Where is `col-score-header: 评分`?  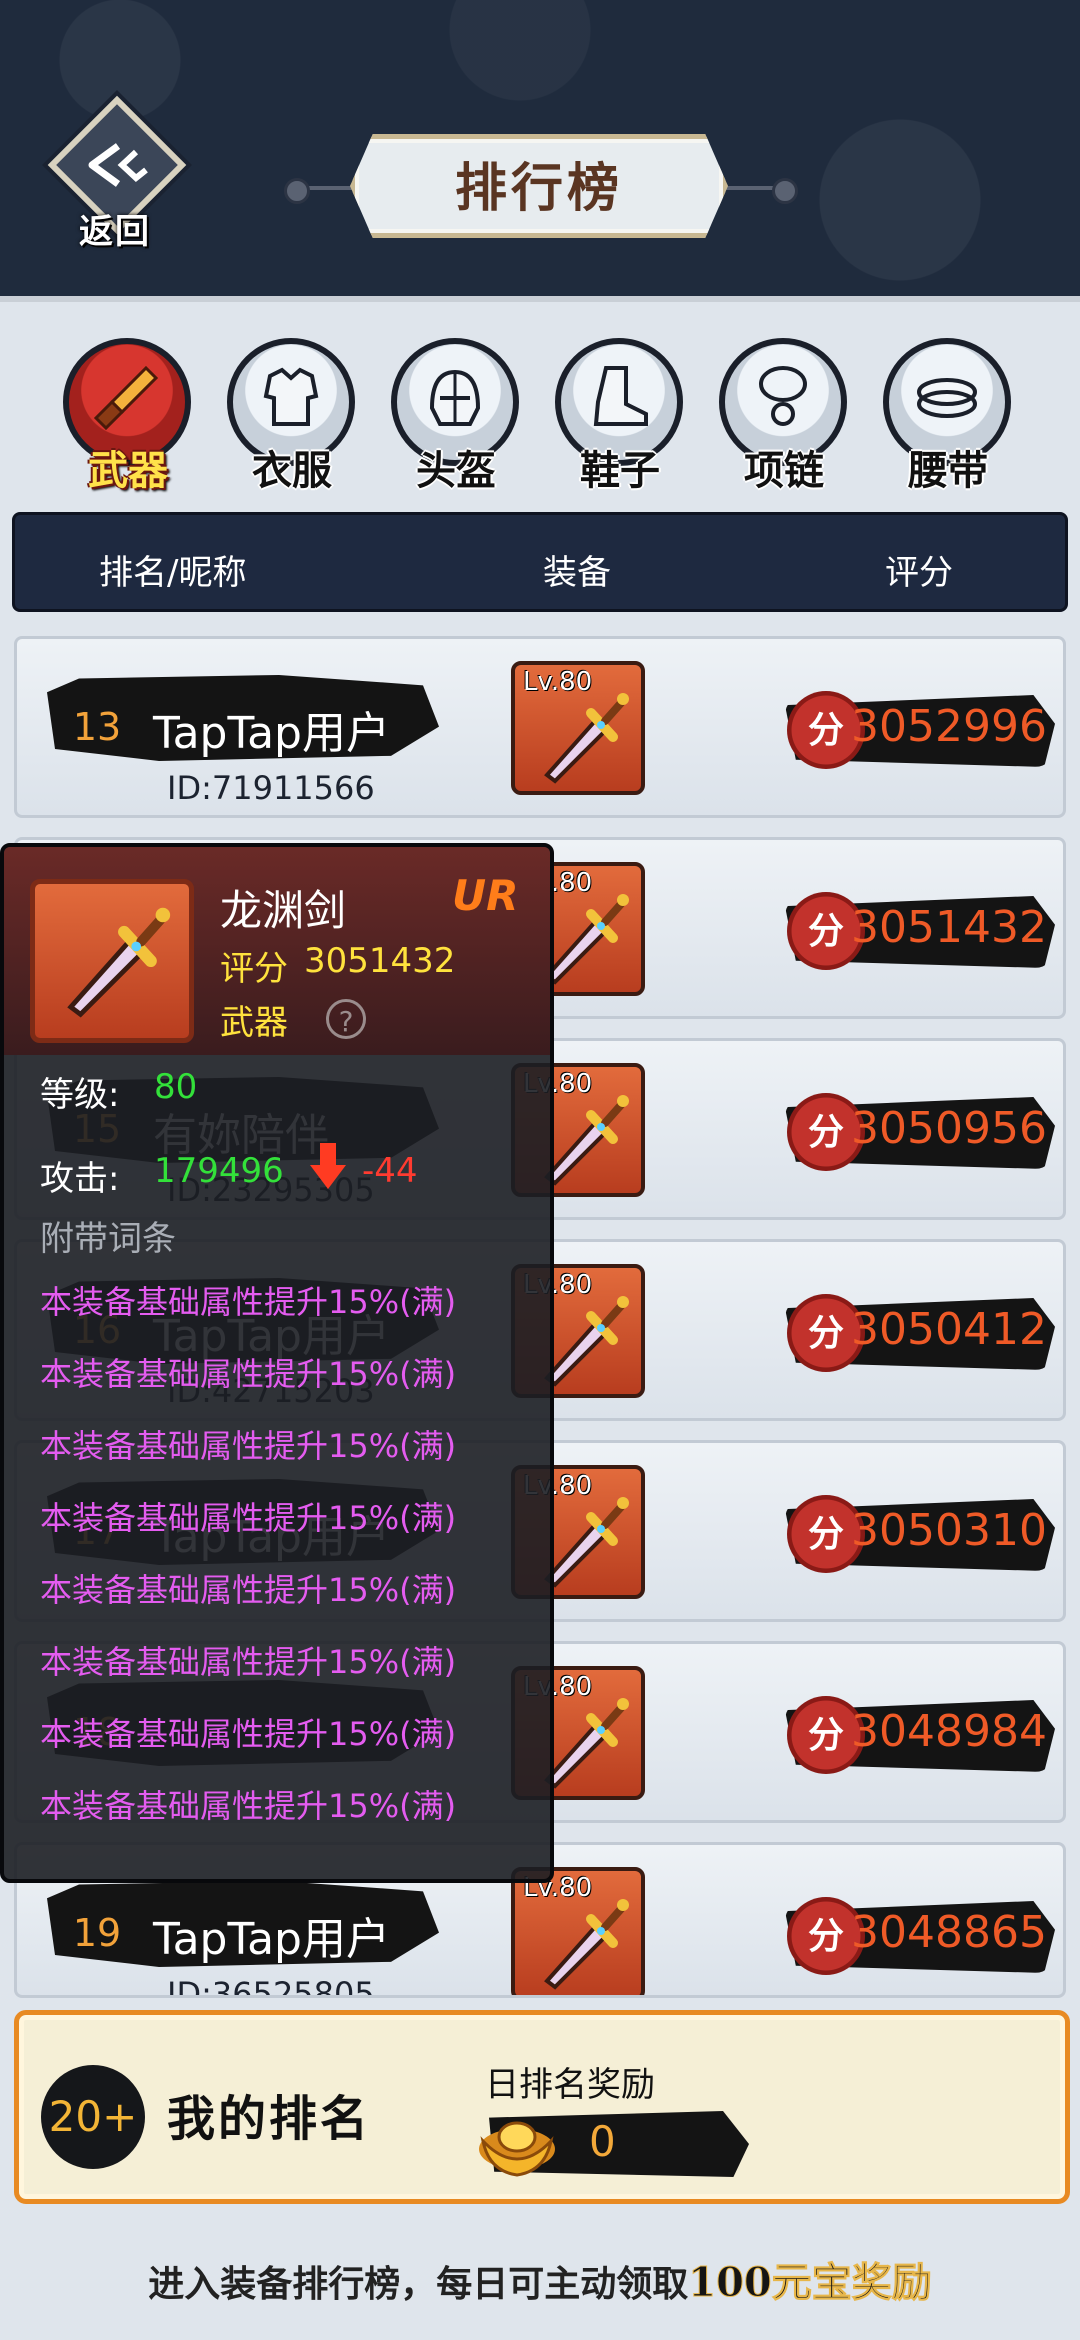 col-score-header: 评分 is located at coordinates (919, 573).